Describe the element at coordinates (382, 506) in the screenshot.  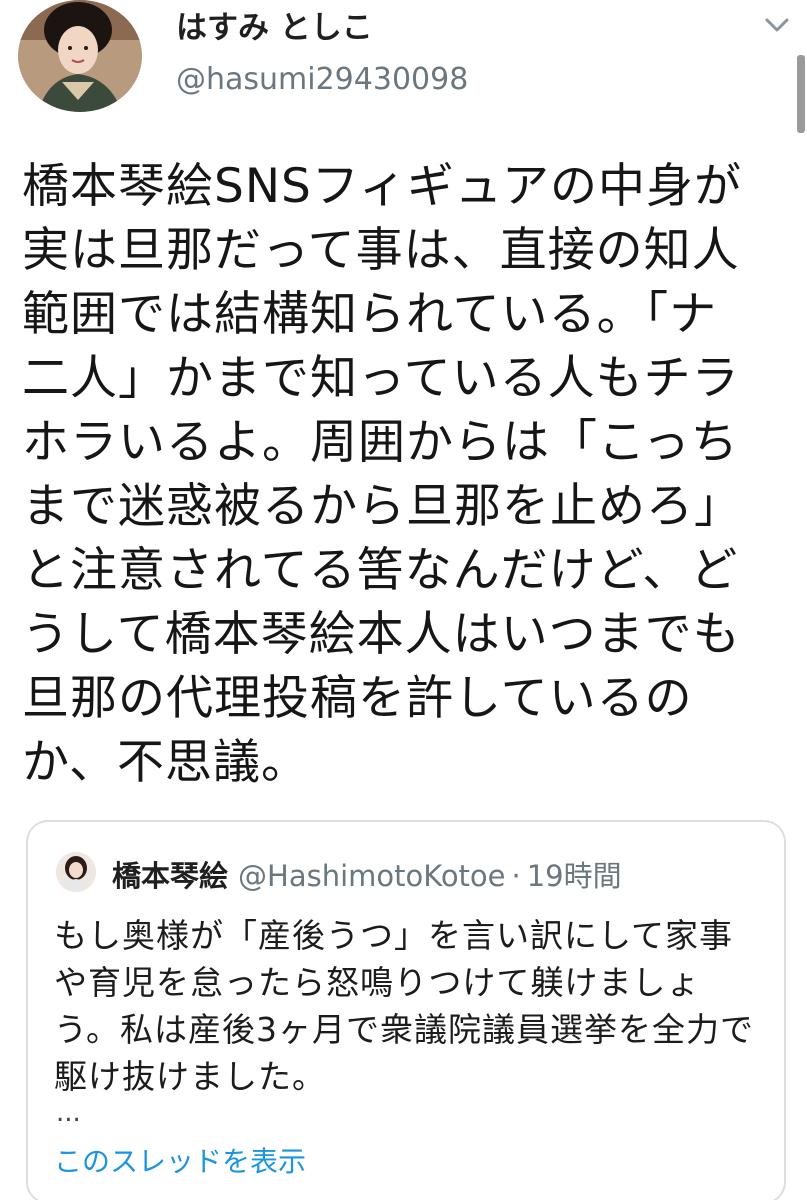
I see `tweet-text-line: まで迷惑被るから旦那を止めろ」` at that location.